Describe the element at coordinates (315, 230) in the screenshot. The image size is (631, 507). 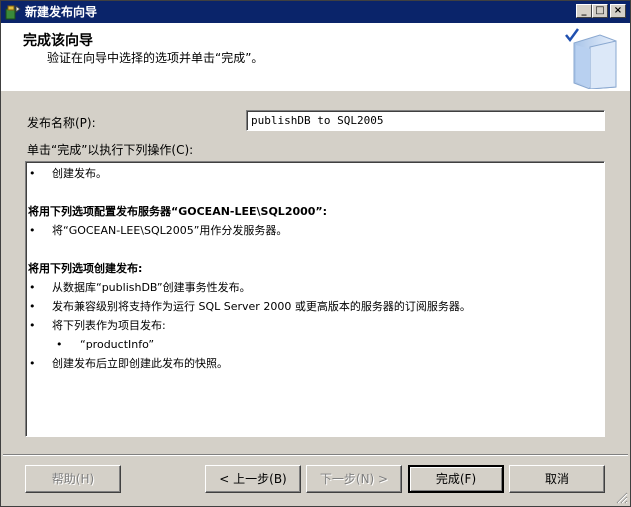
I see `summary-list-item: • 将“GOCEAN-LEE\SQL2005”用作分发服务器。` at that location.